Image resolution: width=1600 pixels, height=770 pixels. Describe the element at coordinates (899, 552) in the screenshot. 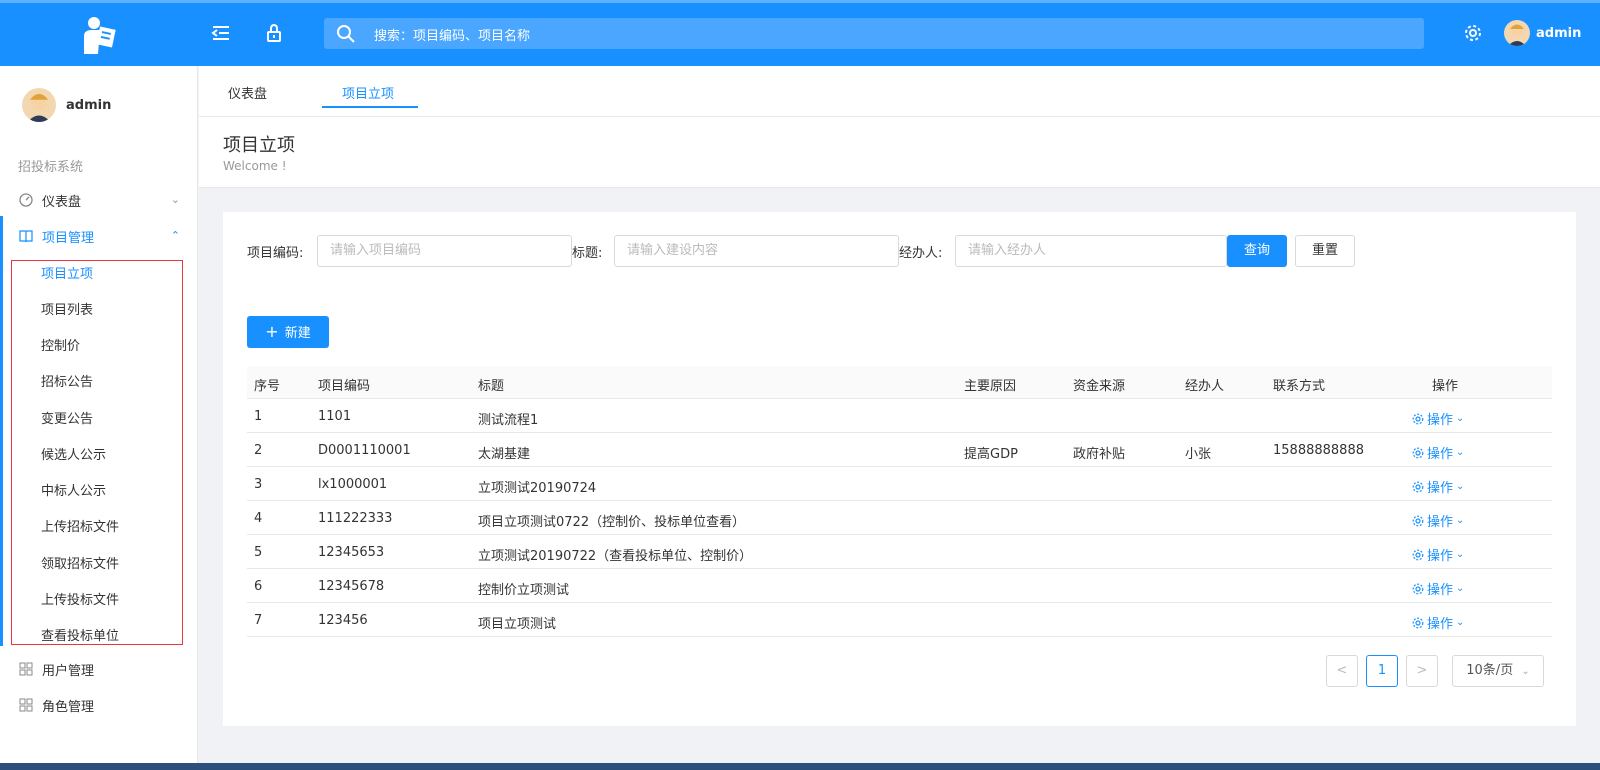

I see `table-row: 5 12345653 立项测试20190722（查看投标单位、控制价） 操作 ⌄` at that location.